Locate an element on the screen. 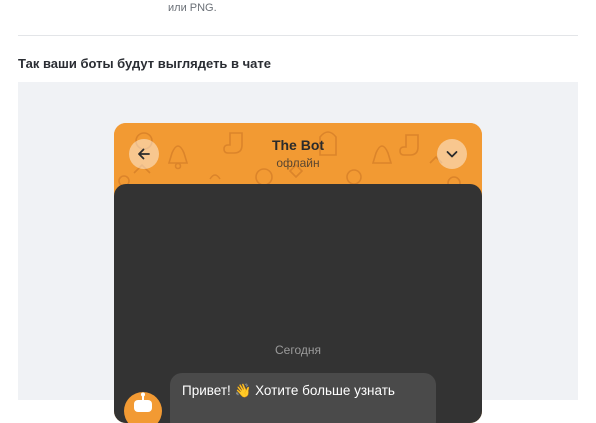 This screenshot has width=596, height=423. divider is located at coordinates (298, 35).